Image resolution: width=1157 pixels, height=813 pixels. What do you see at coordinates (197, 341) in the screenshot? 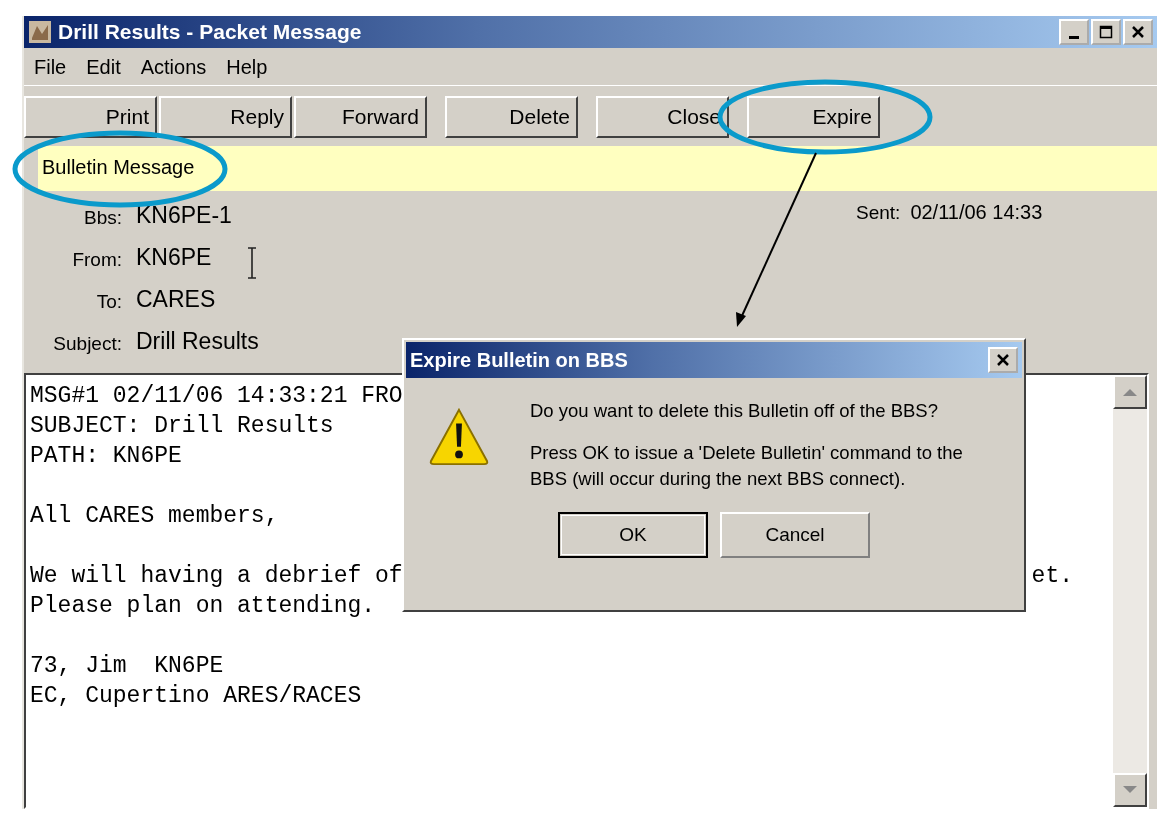
I see `field-value: Drill Results` at bounding box center [197, 341].